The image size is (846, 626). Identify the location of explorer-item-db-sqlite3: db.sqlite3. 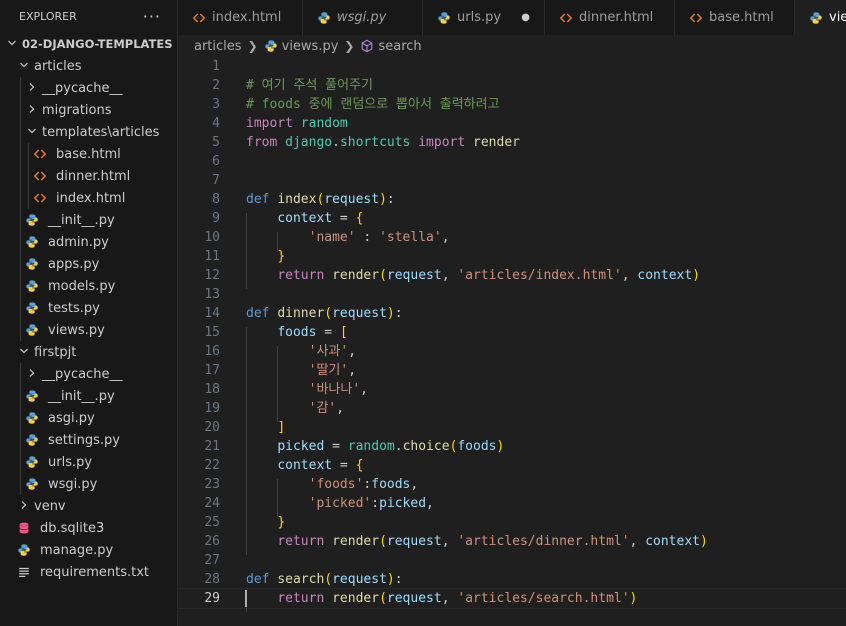
(88, 528).